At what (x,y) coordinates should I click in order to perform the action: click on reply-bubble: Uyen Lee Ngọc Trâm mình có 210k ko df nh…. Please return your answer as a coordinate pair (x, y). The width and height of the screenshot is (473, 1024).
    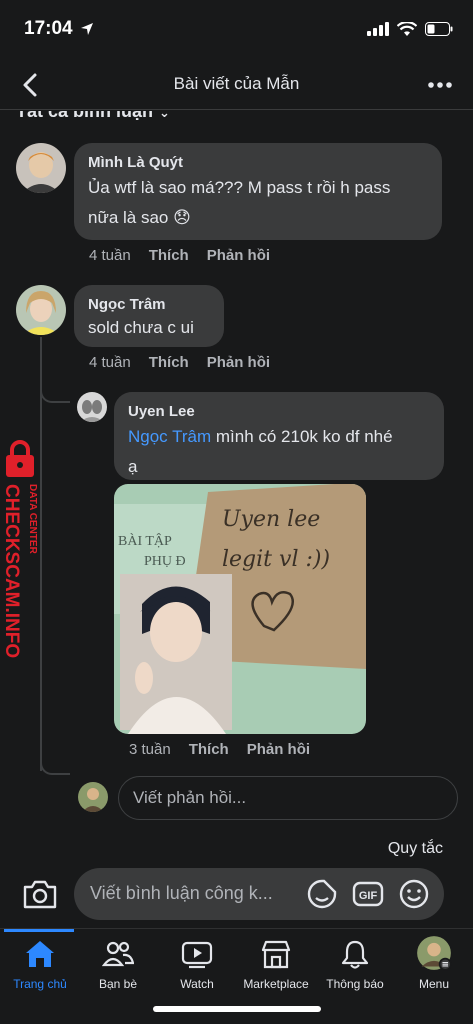
    Looking at the image, I should click on (279, 436).